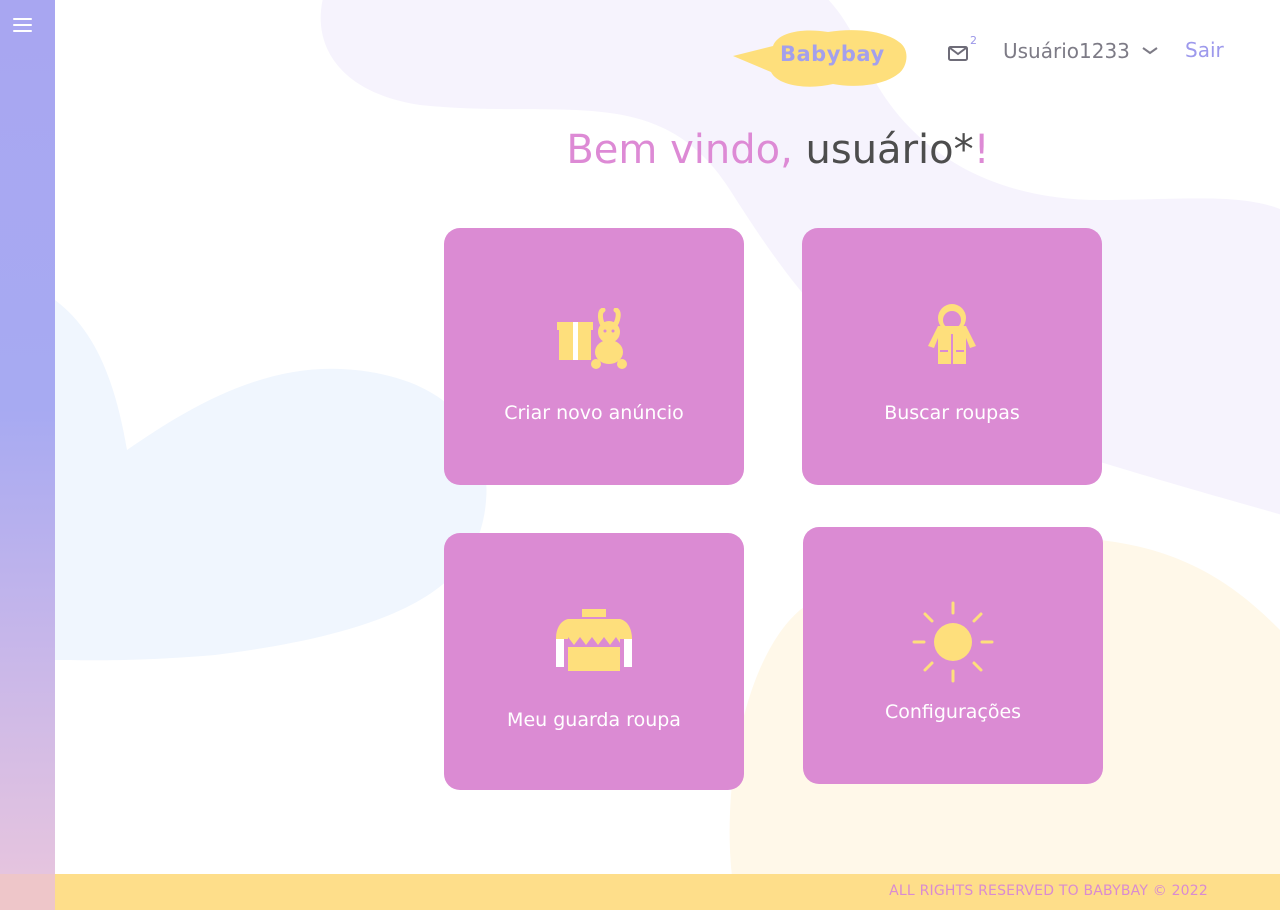 The image size is (1280, 910). I want to click on search-clothes-card: Buscar roupas, so click(952, 356).